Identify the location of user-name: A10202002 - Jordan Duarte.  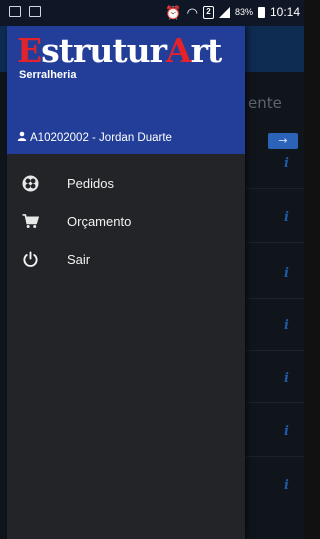
(101, 137).